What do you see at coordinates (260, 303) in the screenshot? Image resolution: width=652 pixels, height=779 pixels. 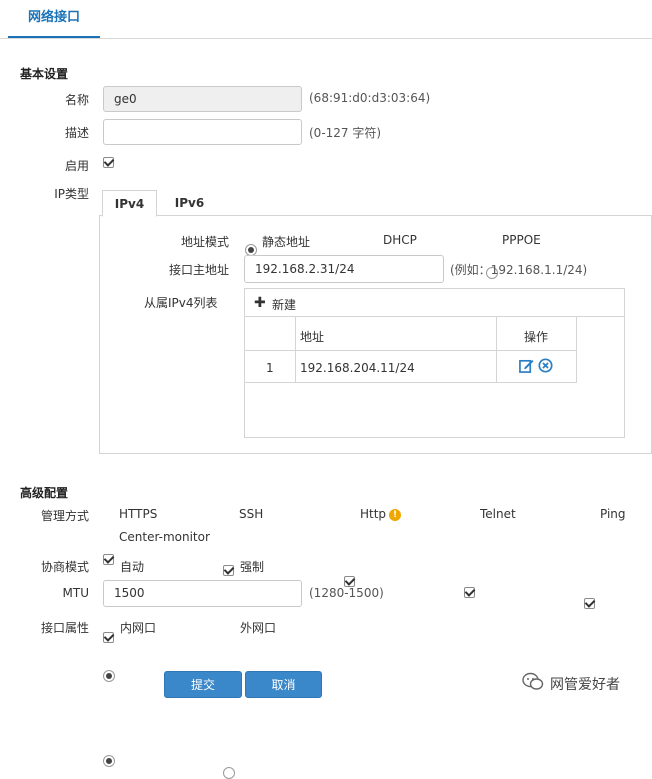 I see `plus-icon: ✚` at bounding box center [260, 303].